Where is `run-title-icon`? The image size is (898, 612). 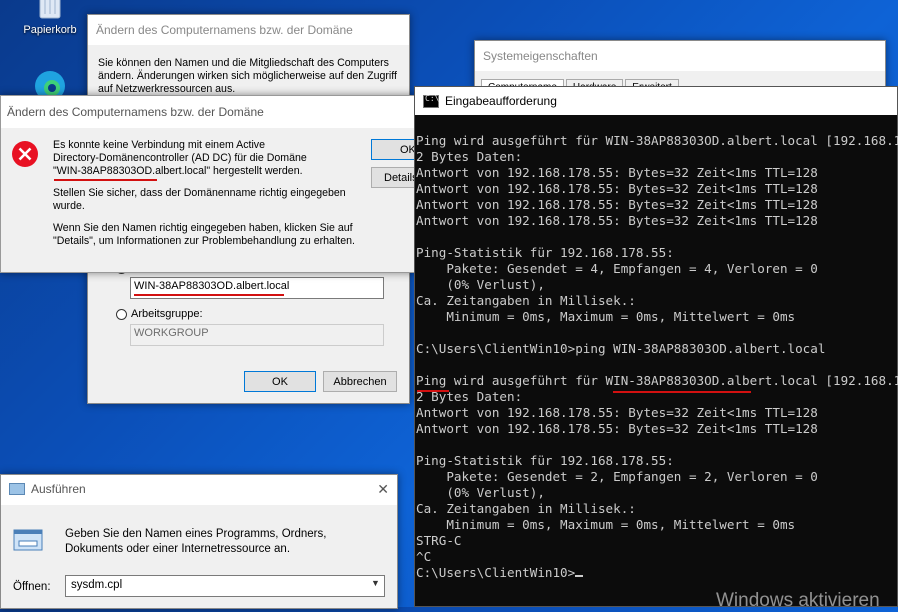 run-title-icon is located at coordinates (17, 489).